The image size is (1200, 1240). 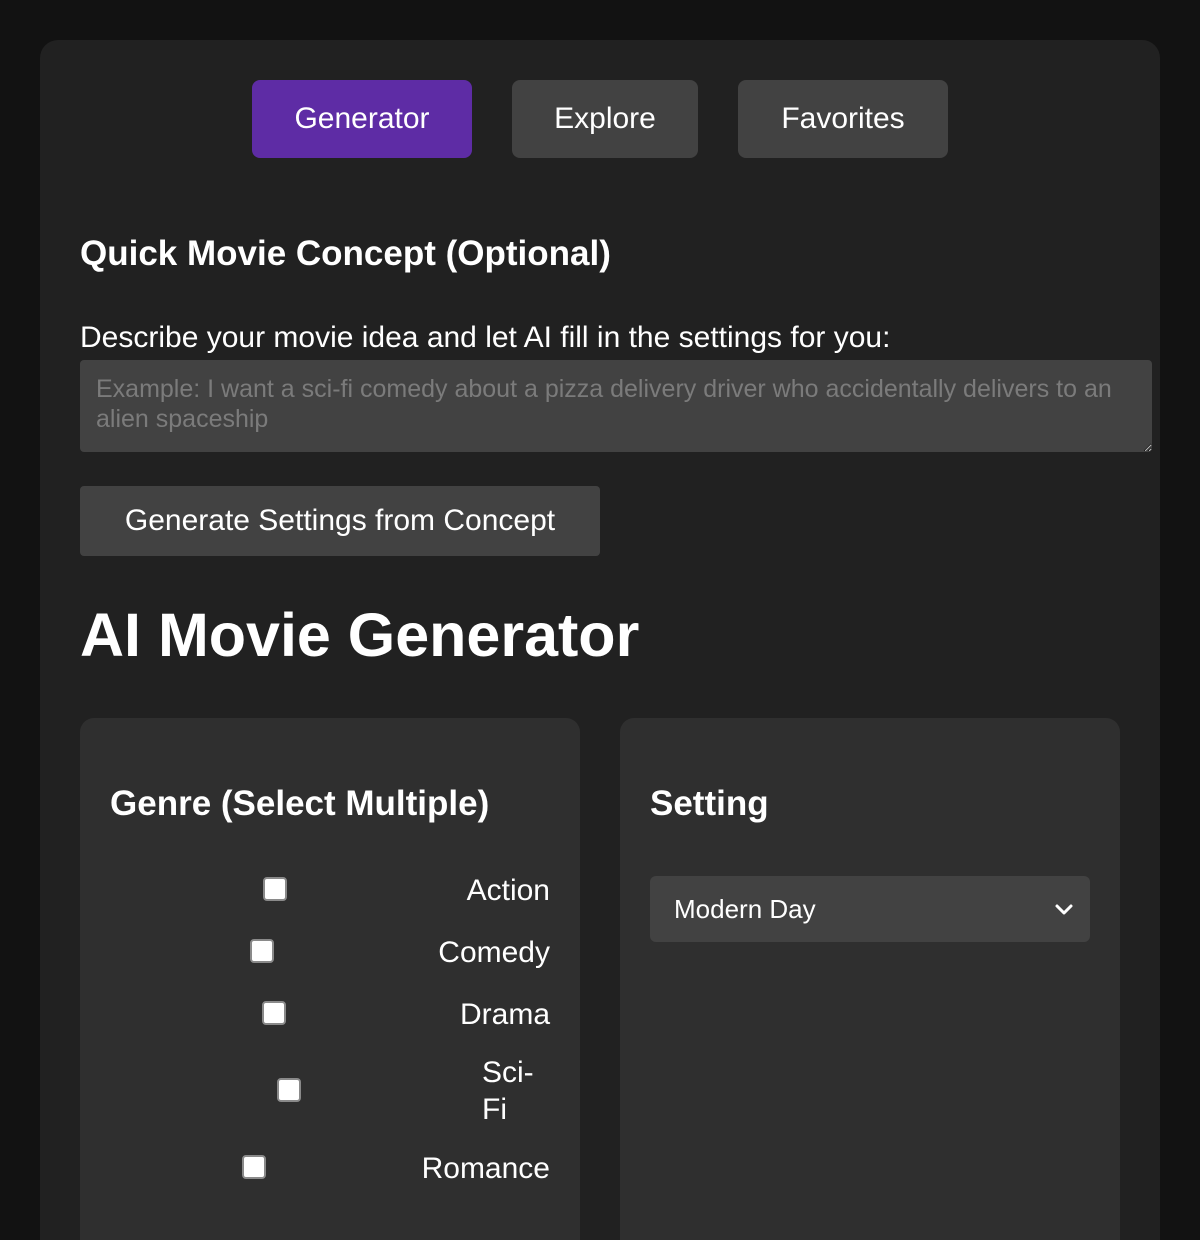 What do you see at coordinates (508, 1091) in the screenshot?
I see `genre-label-scifi: Sci-Fi` at bounding box center [508, 1091].